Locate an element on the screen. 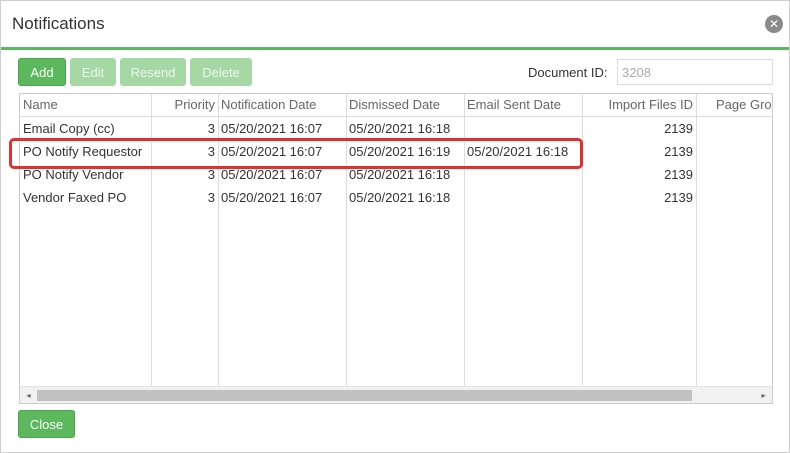 The image size is (790, 453). edit-button: Edit is located at coordinates (93, 72).